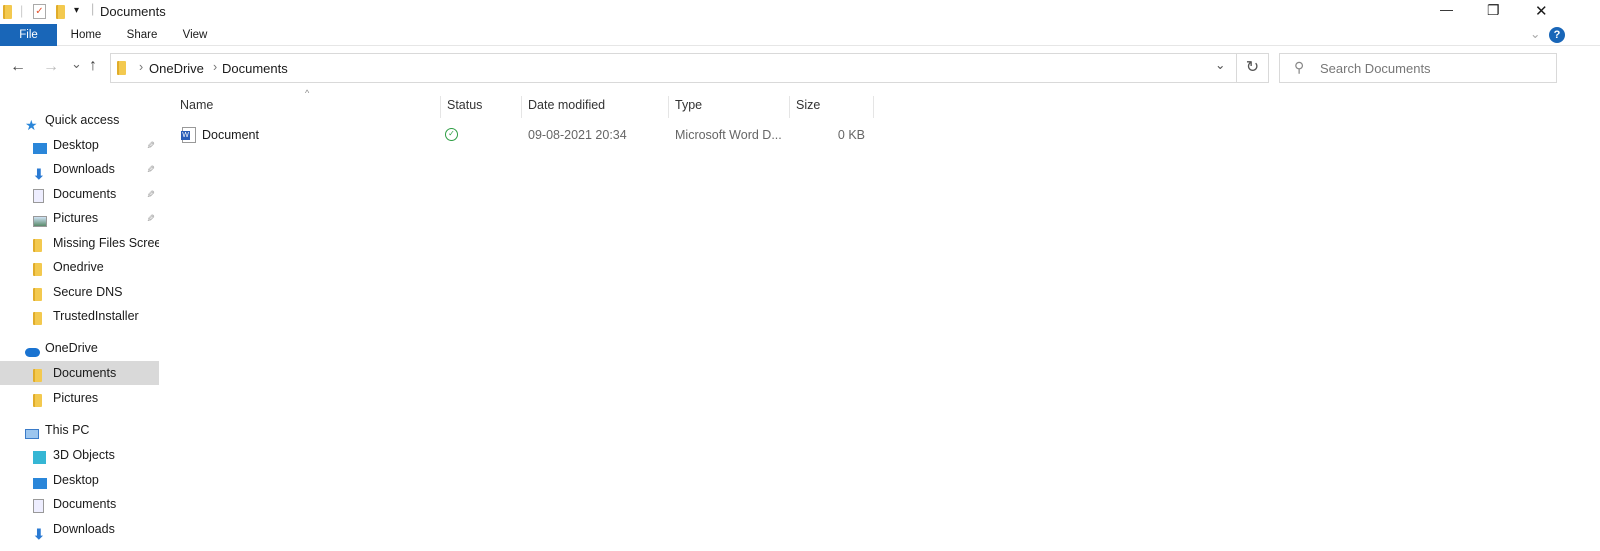  What do you see at coordinates (1375, 68) in the screenshot?
I see `search-input: Search Documents` at bounding box center [1375, 68].